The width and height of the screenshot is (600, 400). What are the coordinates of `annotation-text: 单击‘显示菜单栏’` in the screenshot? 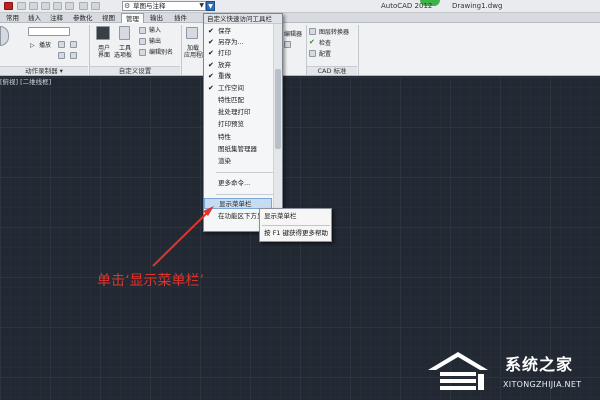 It's located at (150, 281).